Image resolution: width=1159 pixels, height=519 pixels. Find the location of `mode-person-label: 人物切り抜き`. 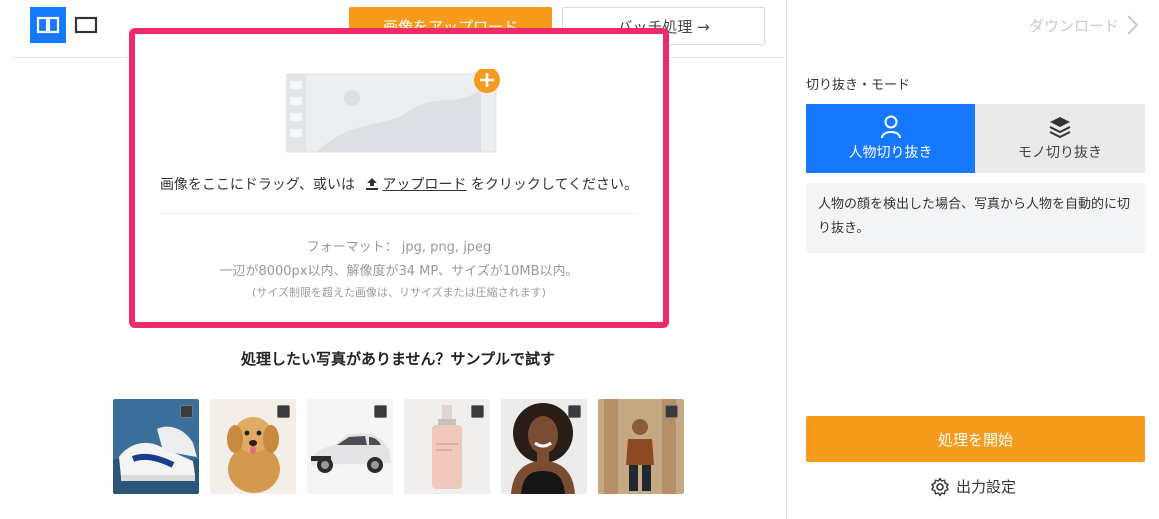

mode-person-label: 人物切り抜き is located at coordinates (890, 153).